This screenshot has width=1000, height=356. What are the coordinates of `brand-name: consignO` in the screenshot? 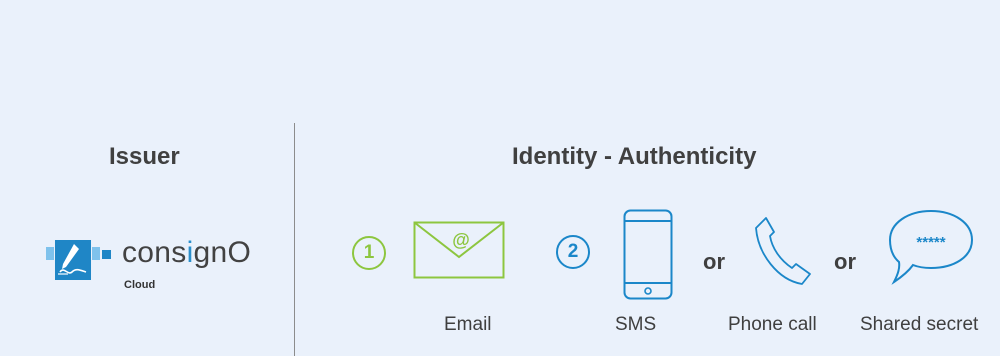 It's located at (186, 253).